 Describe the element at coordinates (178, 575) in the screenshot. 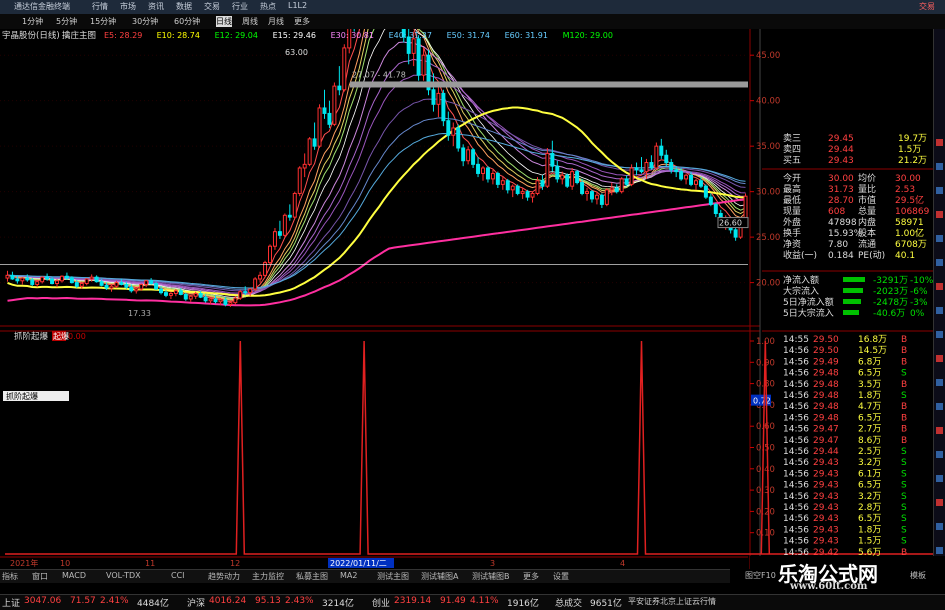

I see `indicator-tab: CCI` at that location.